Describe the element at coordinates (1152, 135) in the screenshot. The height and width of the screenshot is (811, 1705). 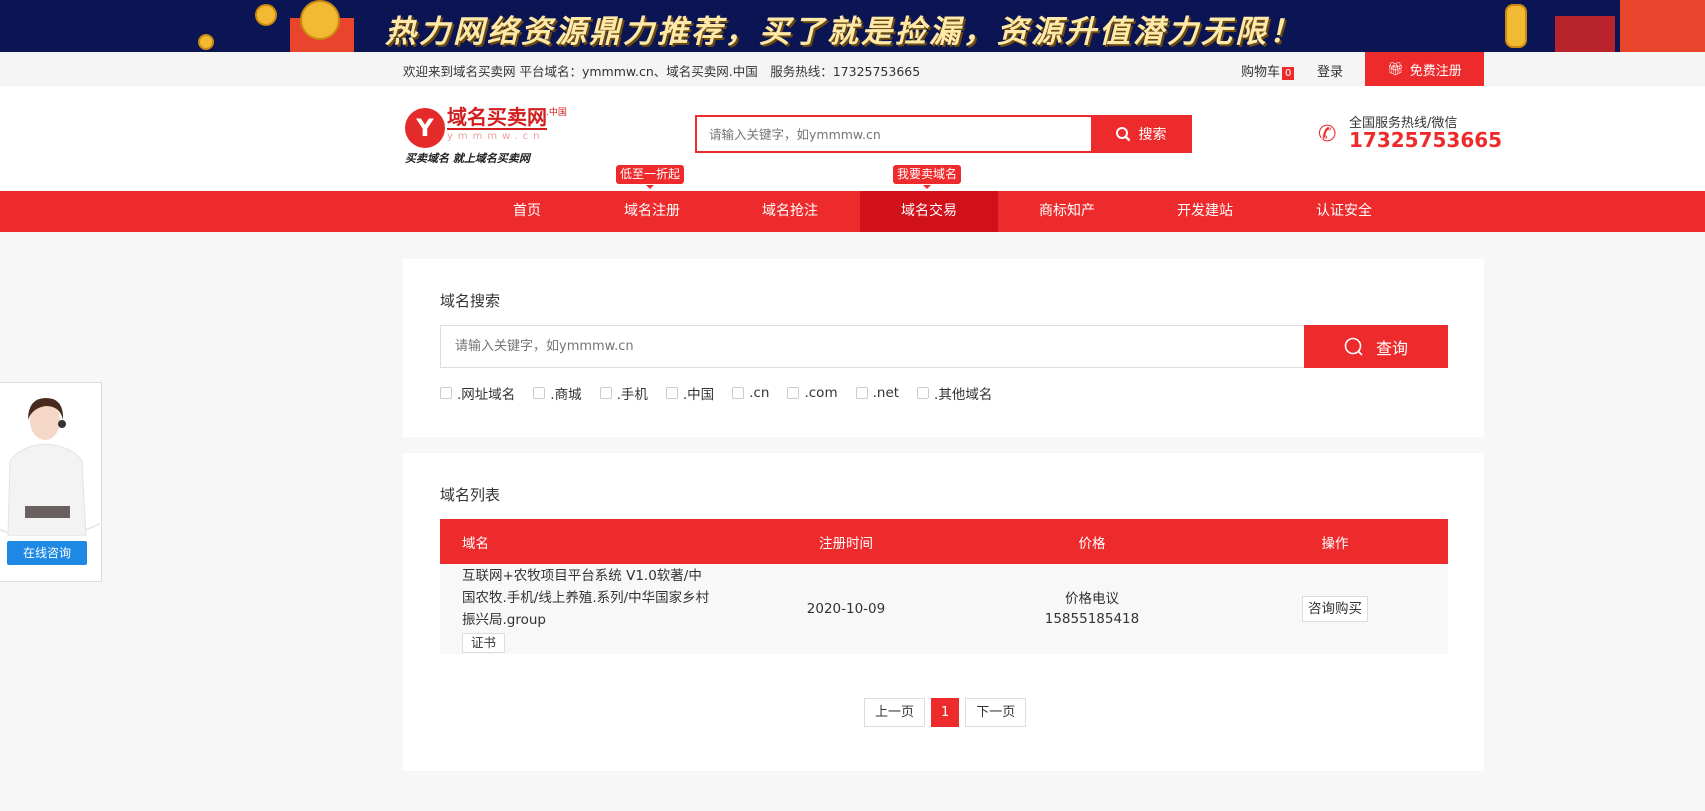
I see `header-search-label: 搜索` at that location.